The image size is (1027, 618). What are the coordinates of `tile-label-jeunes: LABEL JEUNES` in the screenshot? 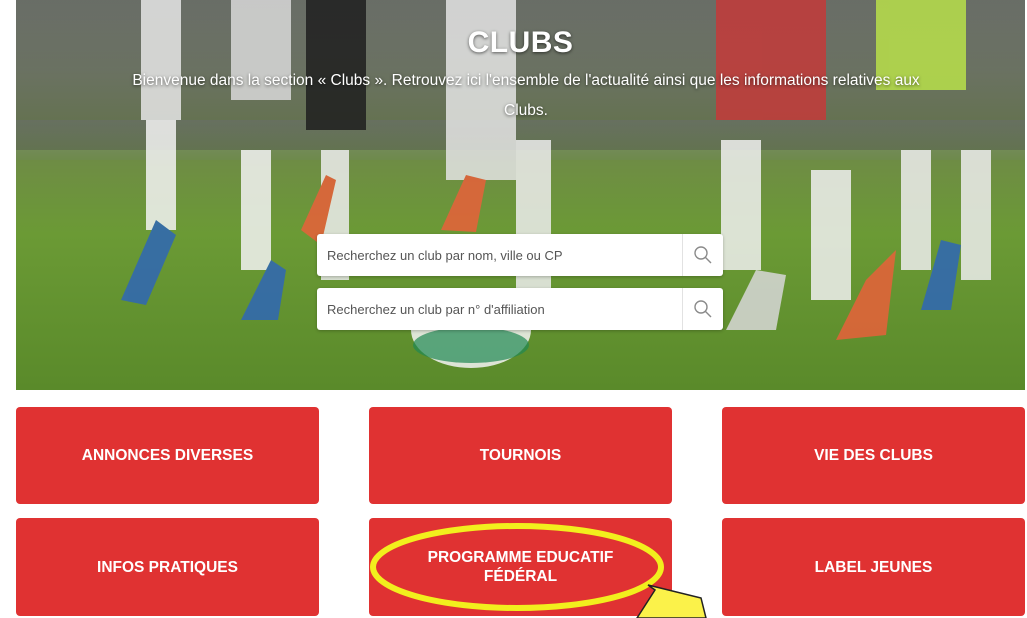 It's located at (873, 567).